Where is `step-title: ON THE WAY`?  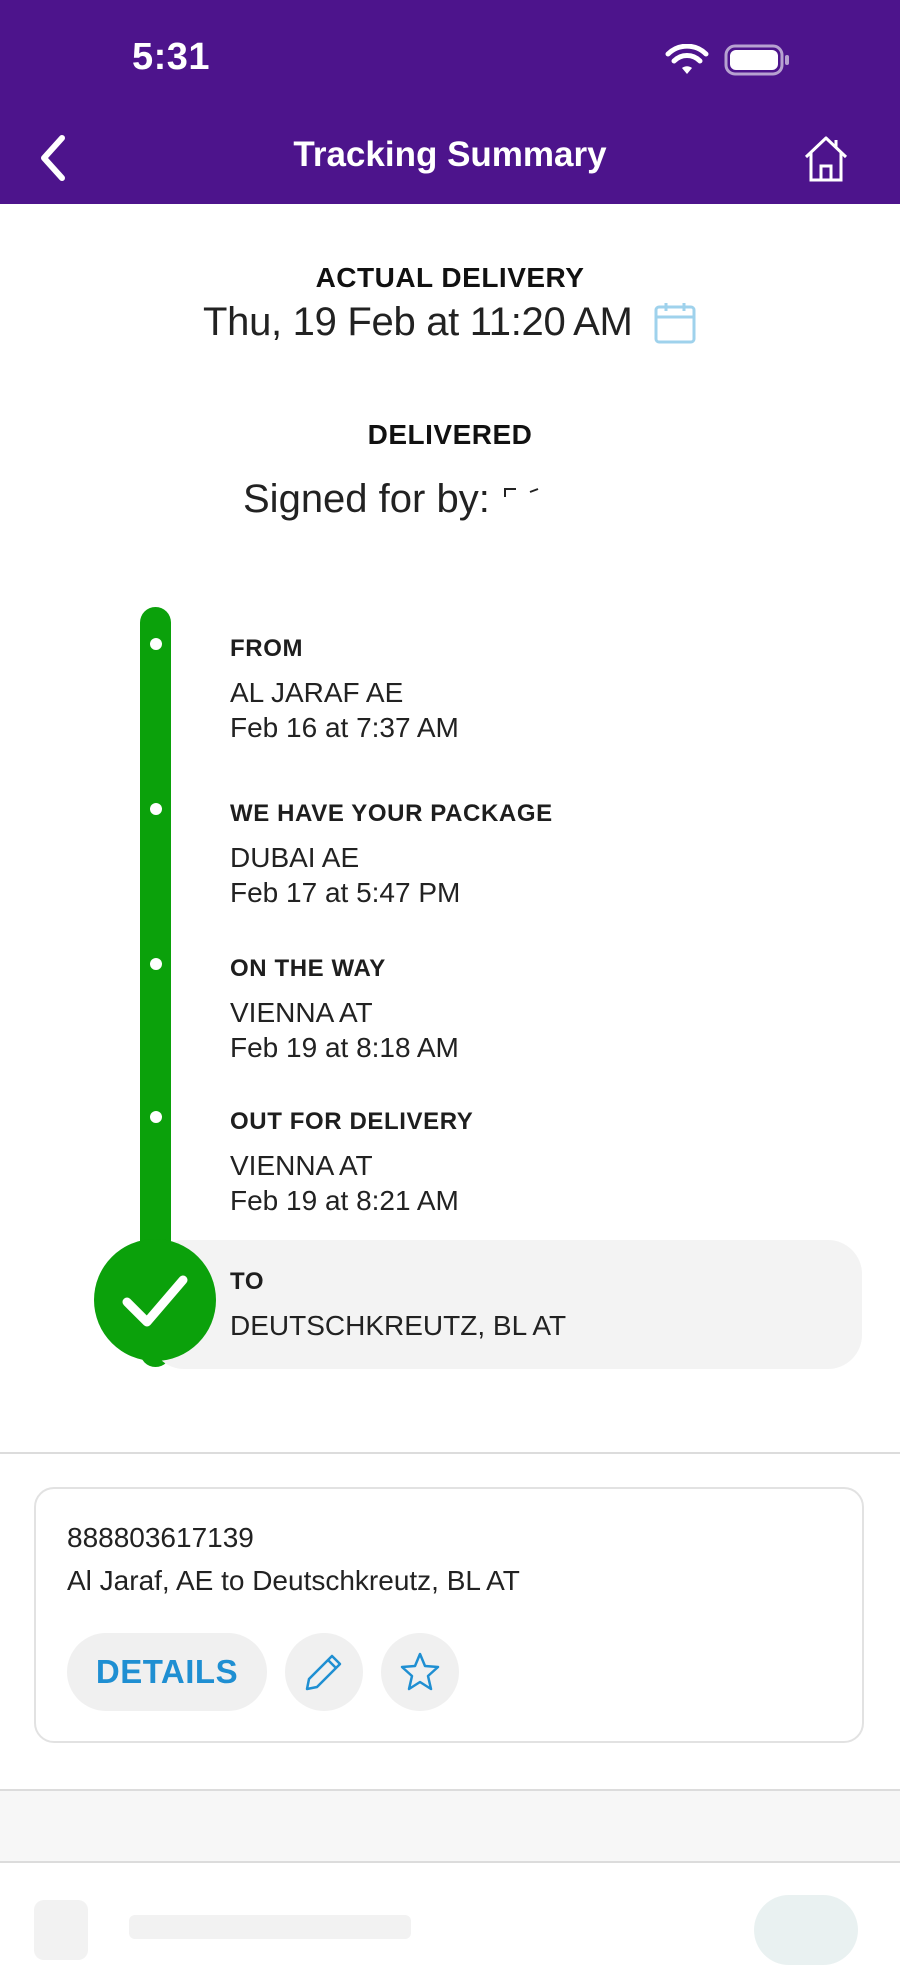
step-title: ON THE WAY is located at coordinates (308, 968).